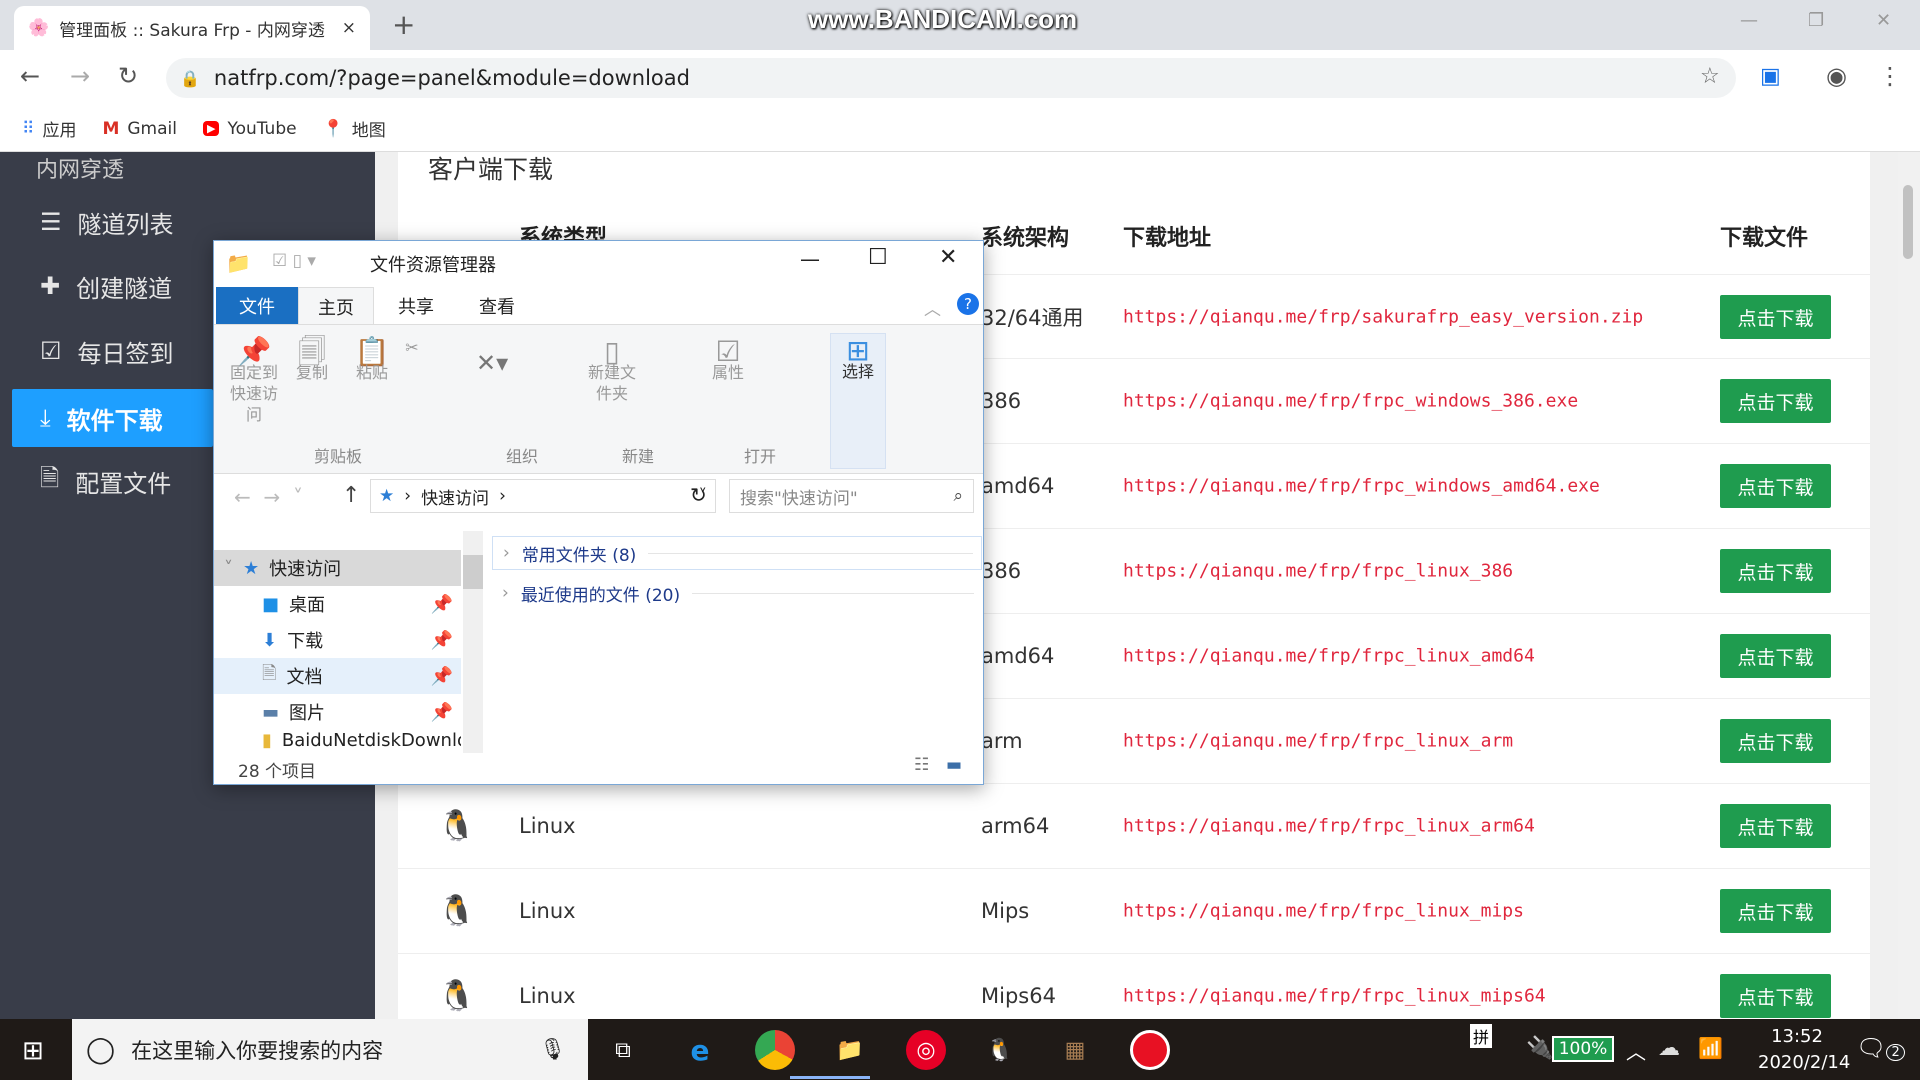  What do you see at coordinates (254, 381) in the screenshot?
I see `pin-quick-access-button: 📌 固定到快速访问` at bounding box center [254, 381].